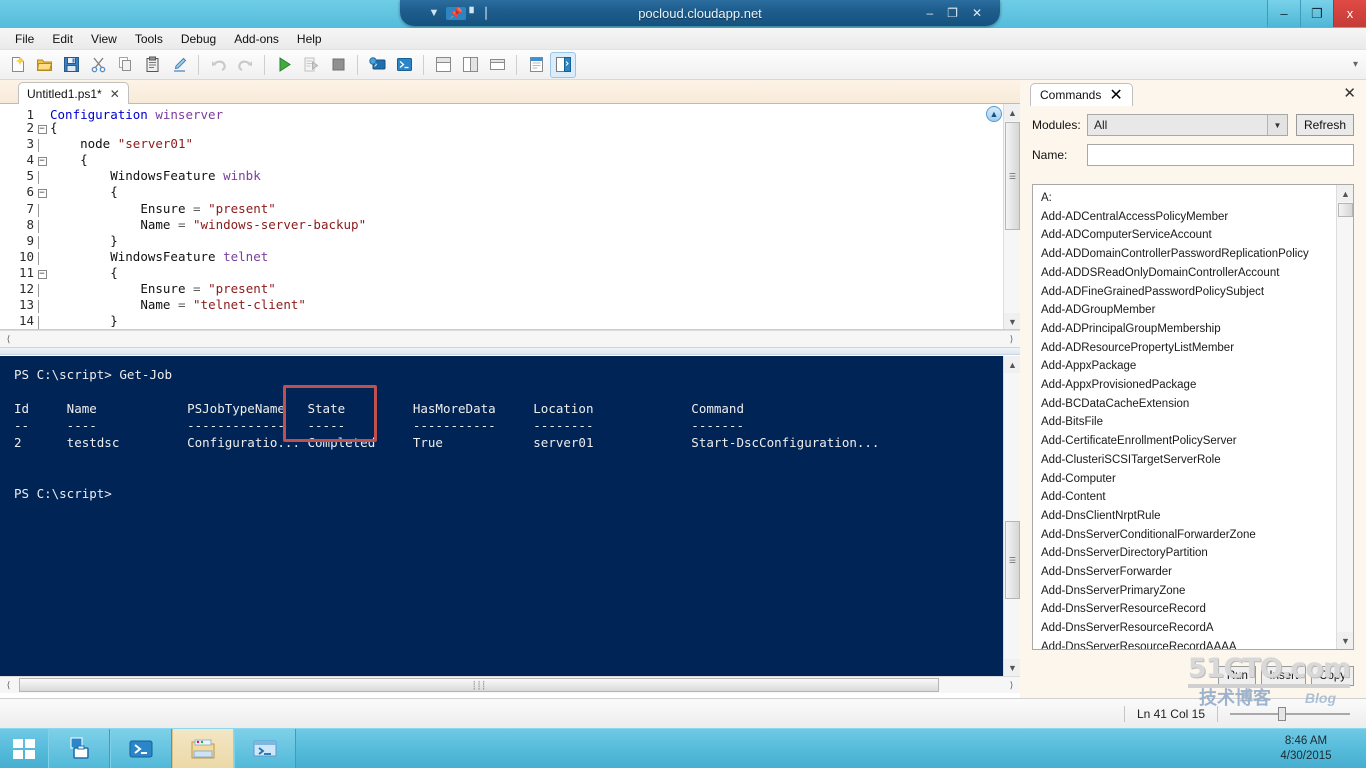 This screenshot has height=768, width=1366. I want to click on list-item: Add-DnsServerConditionalForwarderZone, so click(1188, 535).